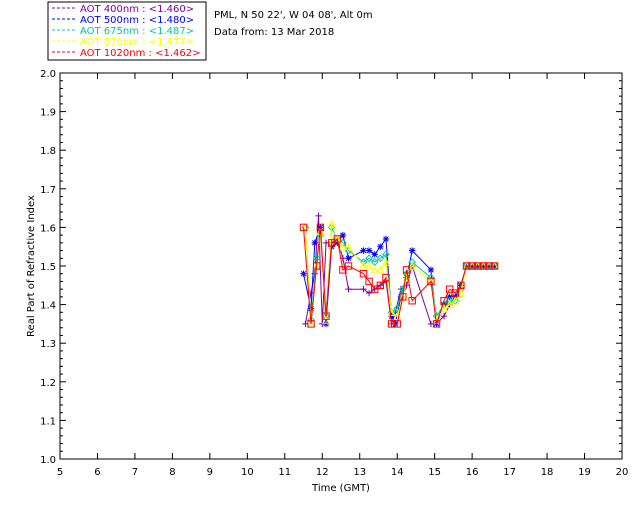  I want to click on x-tick-label: 14, so click(397, 472).